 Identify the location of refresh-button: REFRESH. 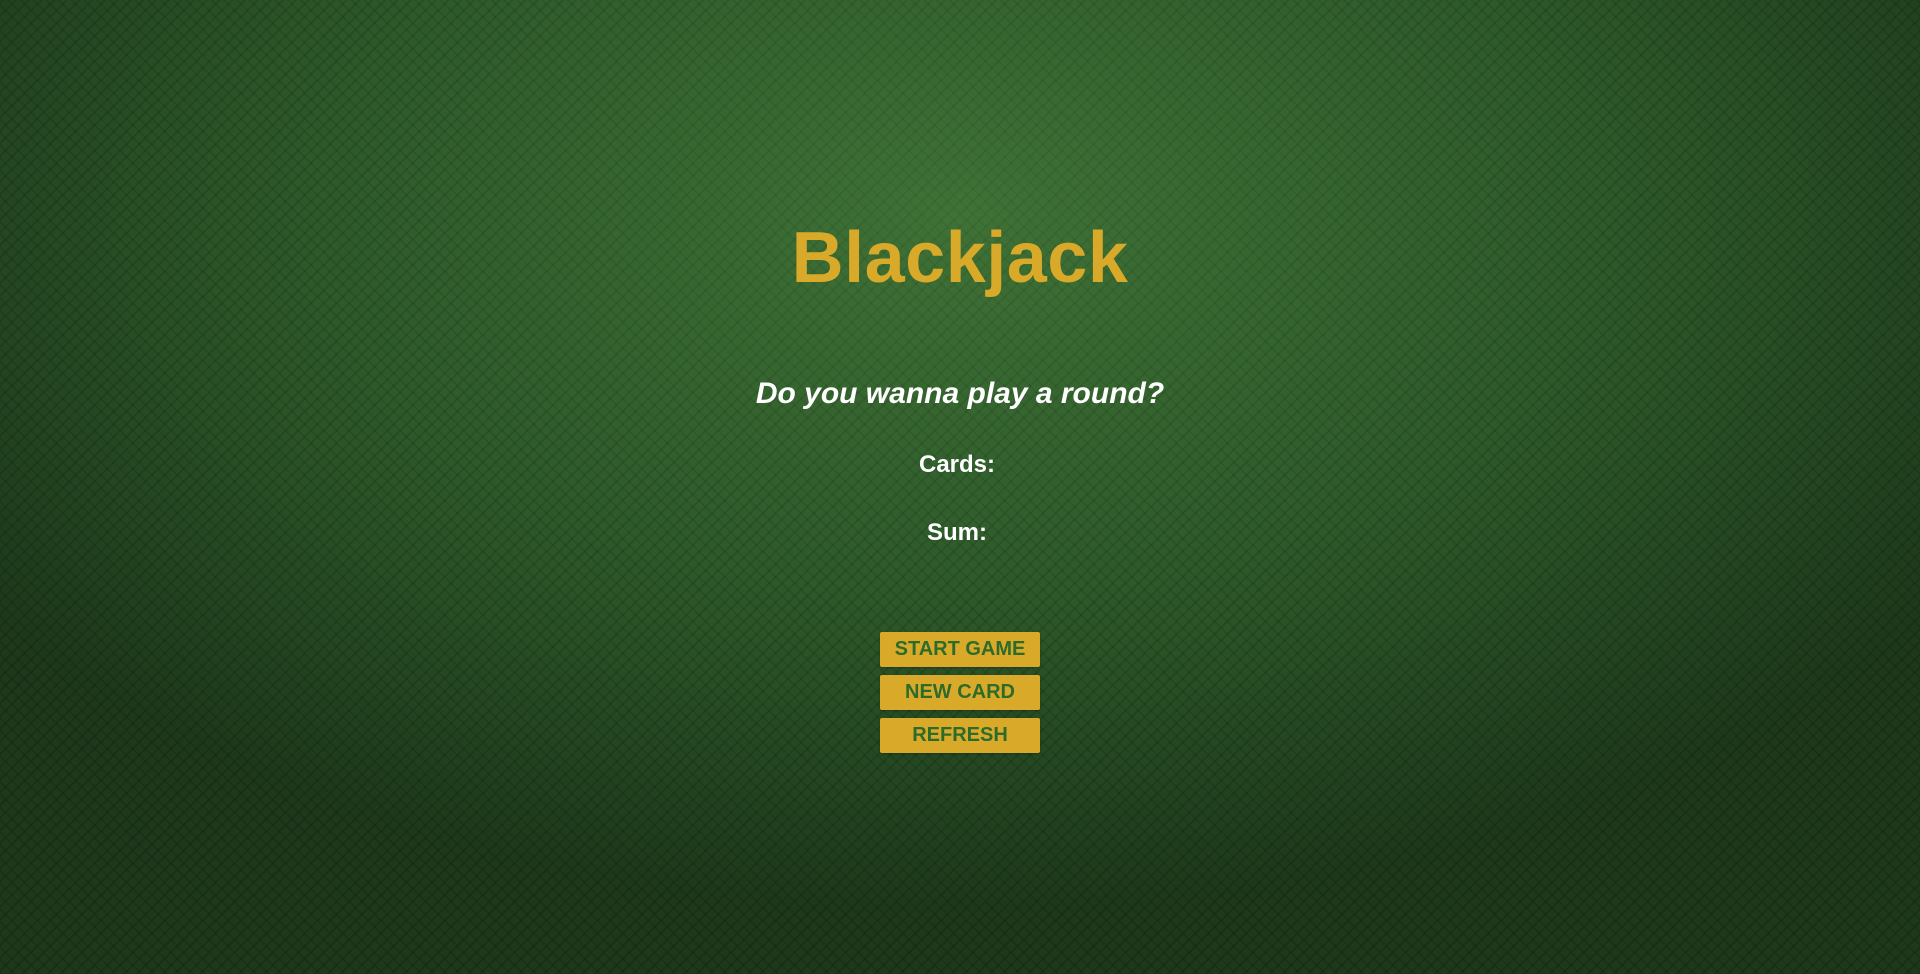
(960, 735).